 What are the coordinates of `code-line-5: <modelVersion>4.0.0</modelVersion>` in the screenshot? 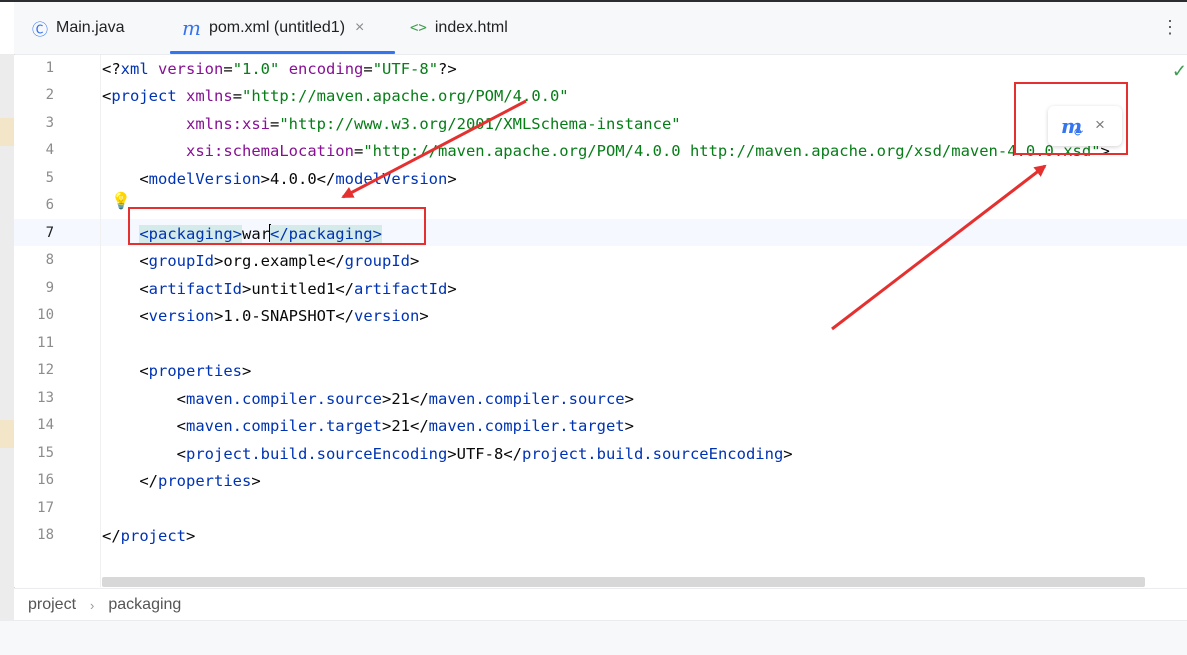 It's located at (298, 179).